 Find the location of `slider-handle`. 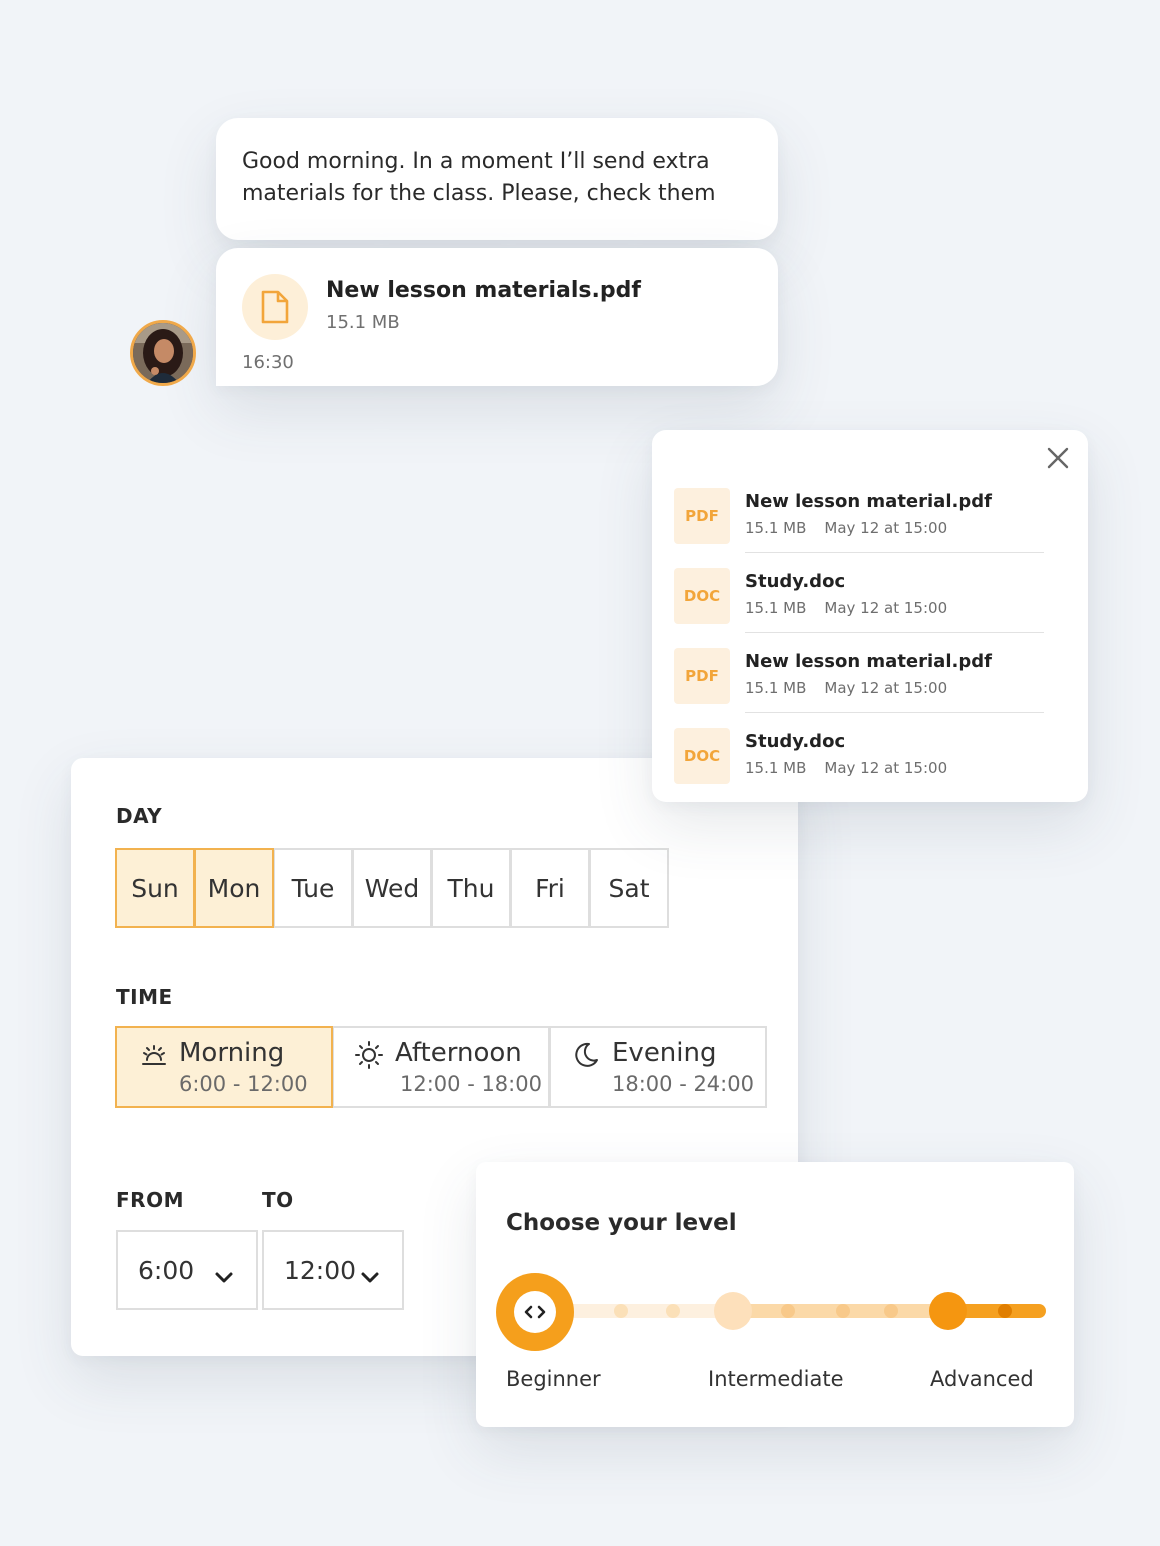

slider-handle is located at coordinates (535, 1312).